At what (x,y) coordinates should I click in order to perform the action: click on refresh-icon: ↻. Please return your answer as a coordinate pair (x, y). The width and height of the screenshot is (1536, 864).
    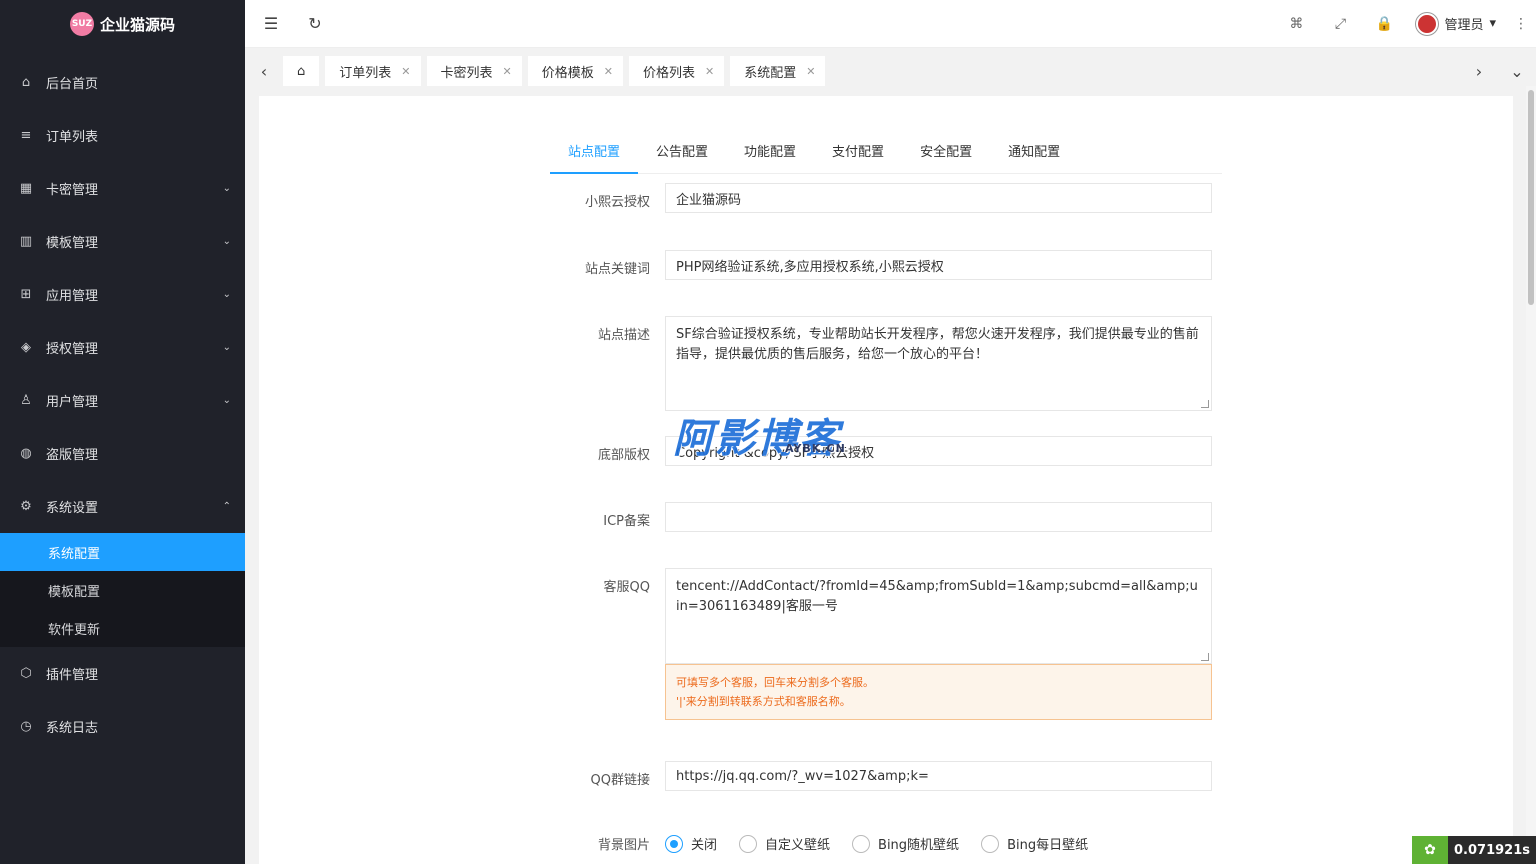
    Looking at the image, I should click on (315, 24).